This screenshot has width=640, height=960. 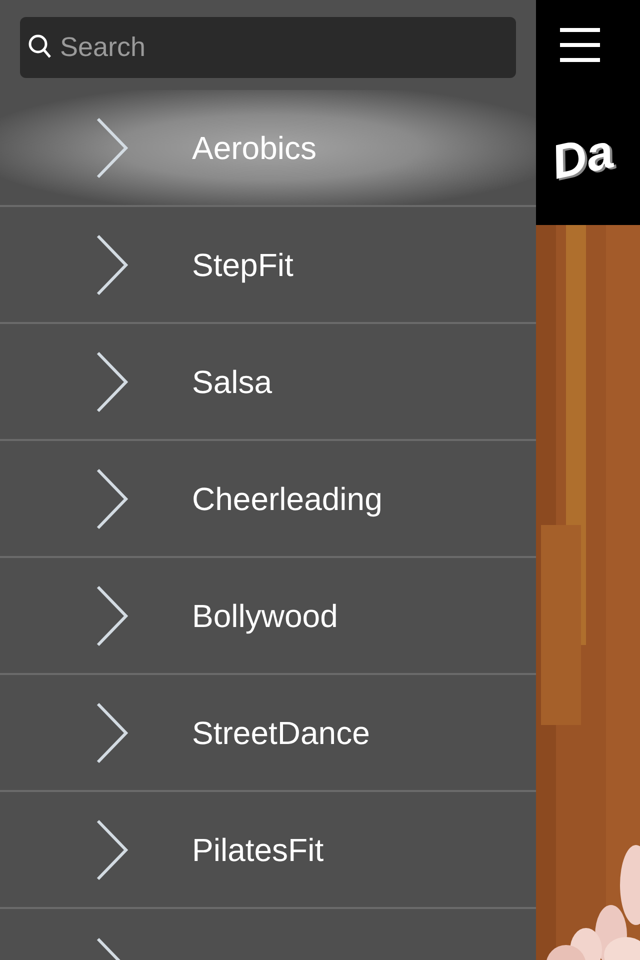 I want to click on logo: Da, so click(x=583, y=158).